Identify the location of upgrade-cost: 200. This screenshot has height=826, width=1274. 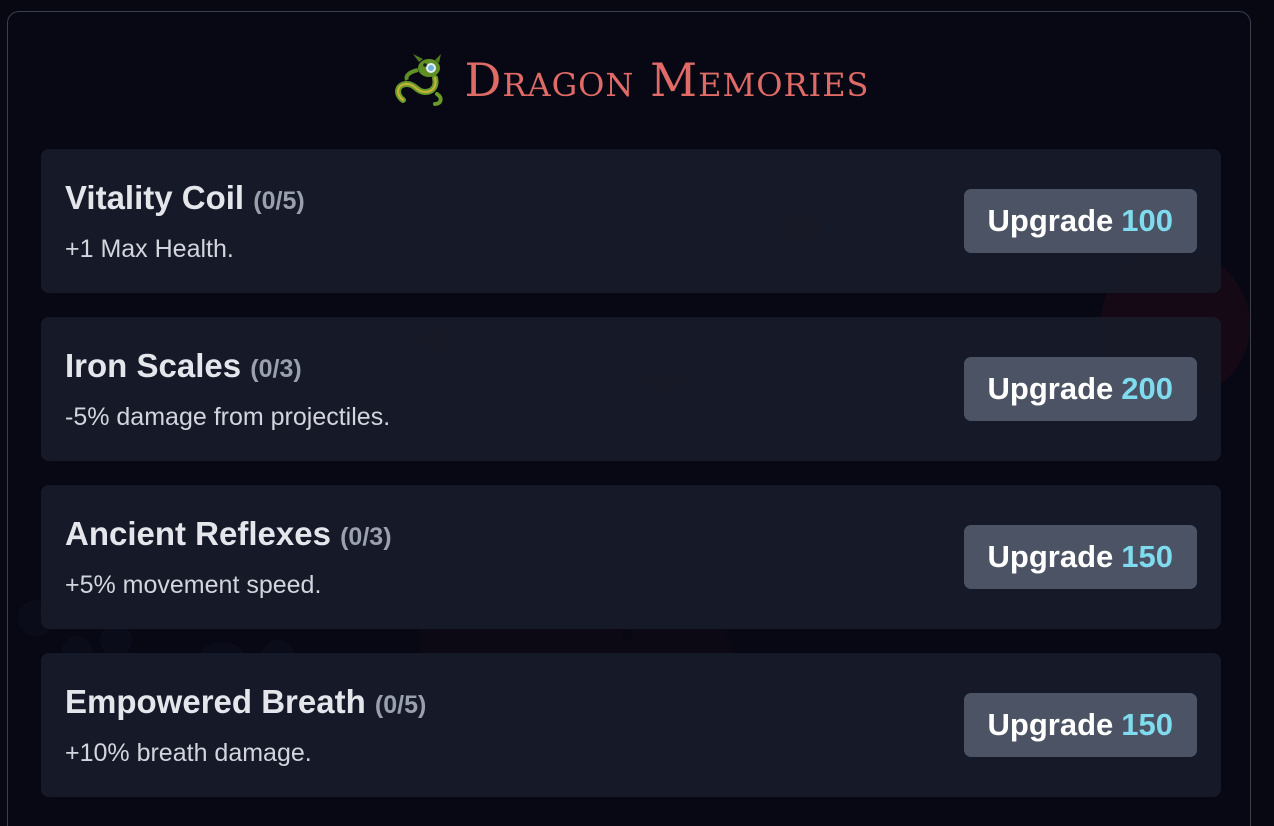
(1147, 388).